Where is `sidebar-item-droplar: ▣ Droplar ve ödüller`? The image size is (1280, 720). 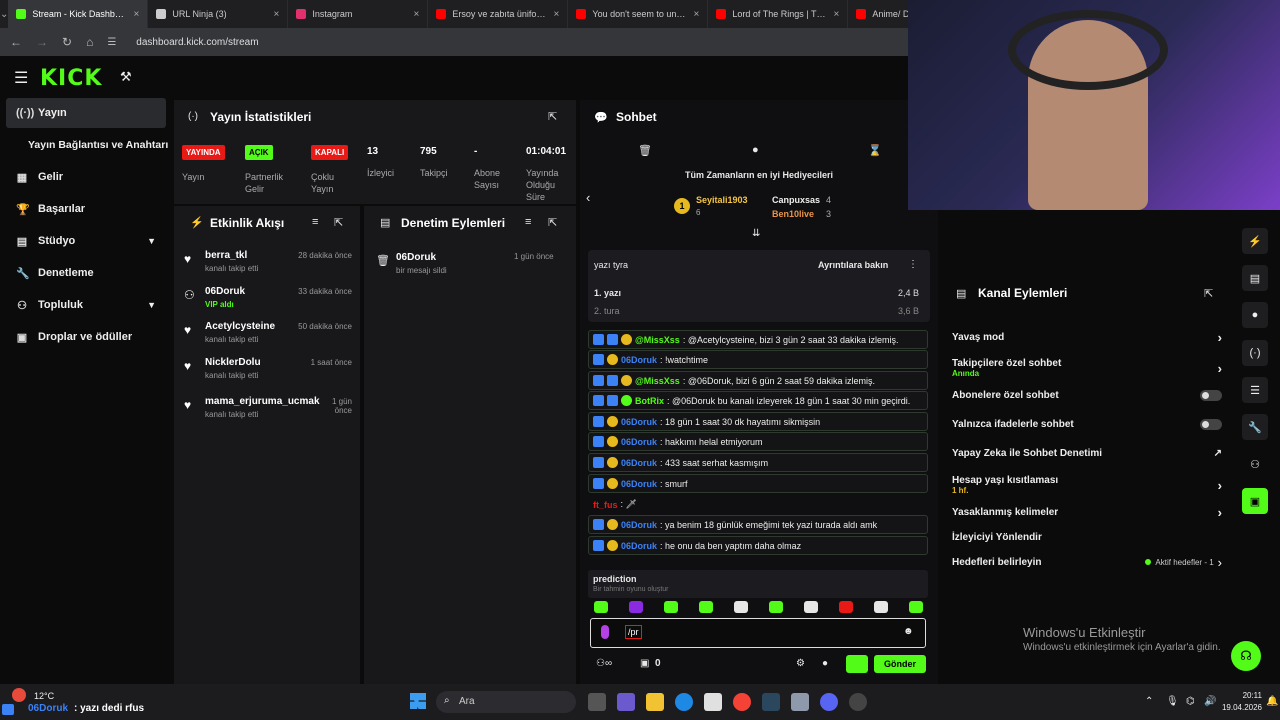
sidebar-item-droplar: ▣ Droplar ve ödüller is located at coordinates (86, 337).